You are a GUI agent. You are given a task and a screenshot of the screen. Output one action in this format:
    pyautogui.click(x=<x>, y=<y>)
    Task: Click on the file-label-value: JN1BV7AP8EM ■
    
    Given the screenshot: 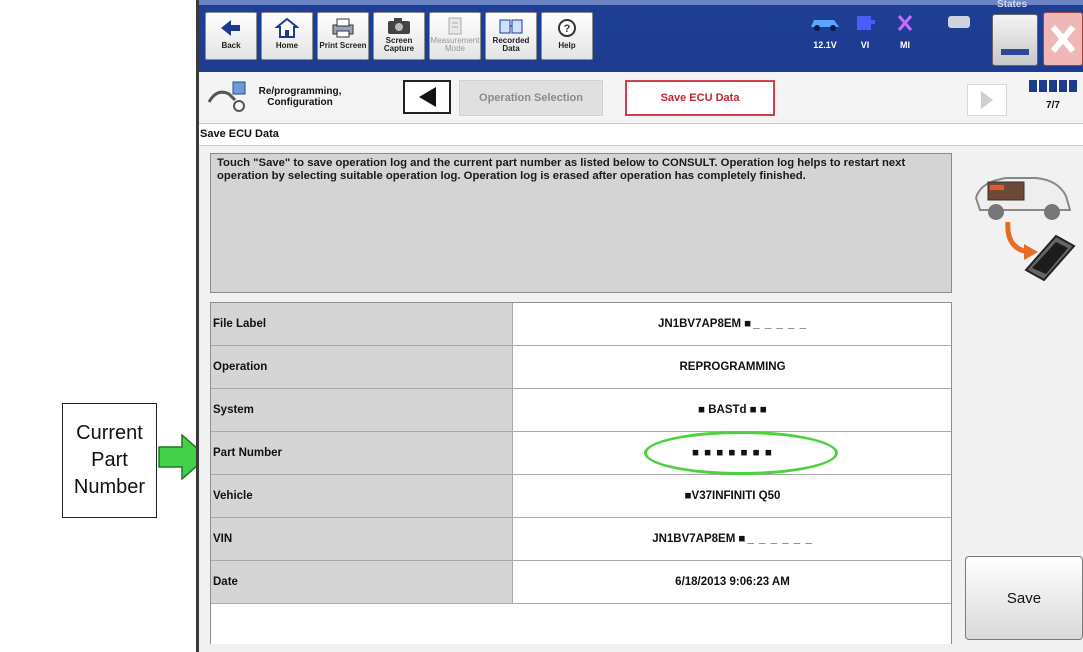 What is the action you would take?
    pyautogui.click(x=705, y=324)
    